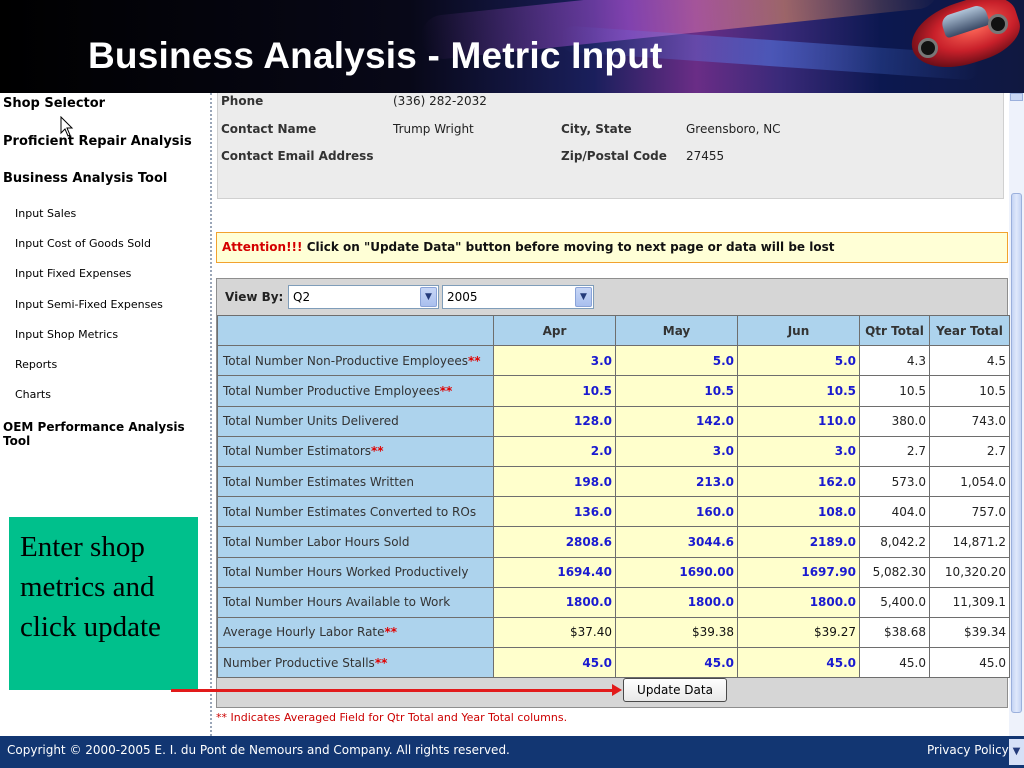 The height and width of the screenshot is (768, 1024). What do you see at coordinates (798, 451) in the screenshot?
I see `jun-input-cell: 3.0` at bounding box center [798, 451].